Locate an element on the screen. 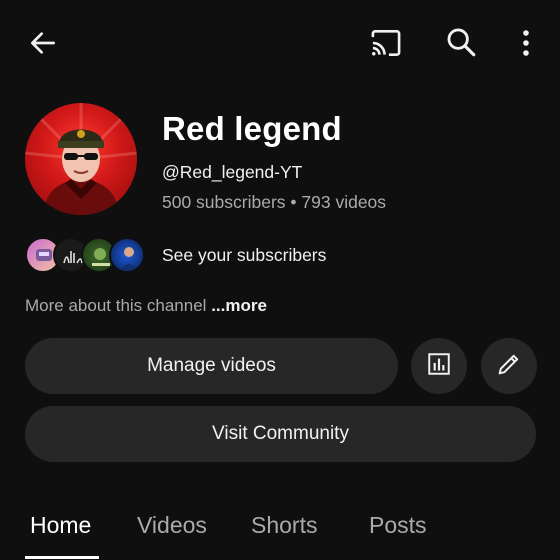 This screenshot has height=560, width=560. channel-avatar is located at coordinates (81, 159).